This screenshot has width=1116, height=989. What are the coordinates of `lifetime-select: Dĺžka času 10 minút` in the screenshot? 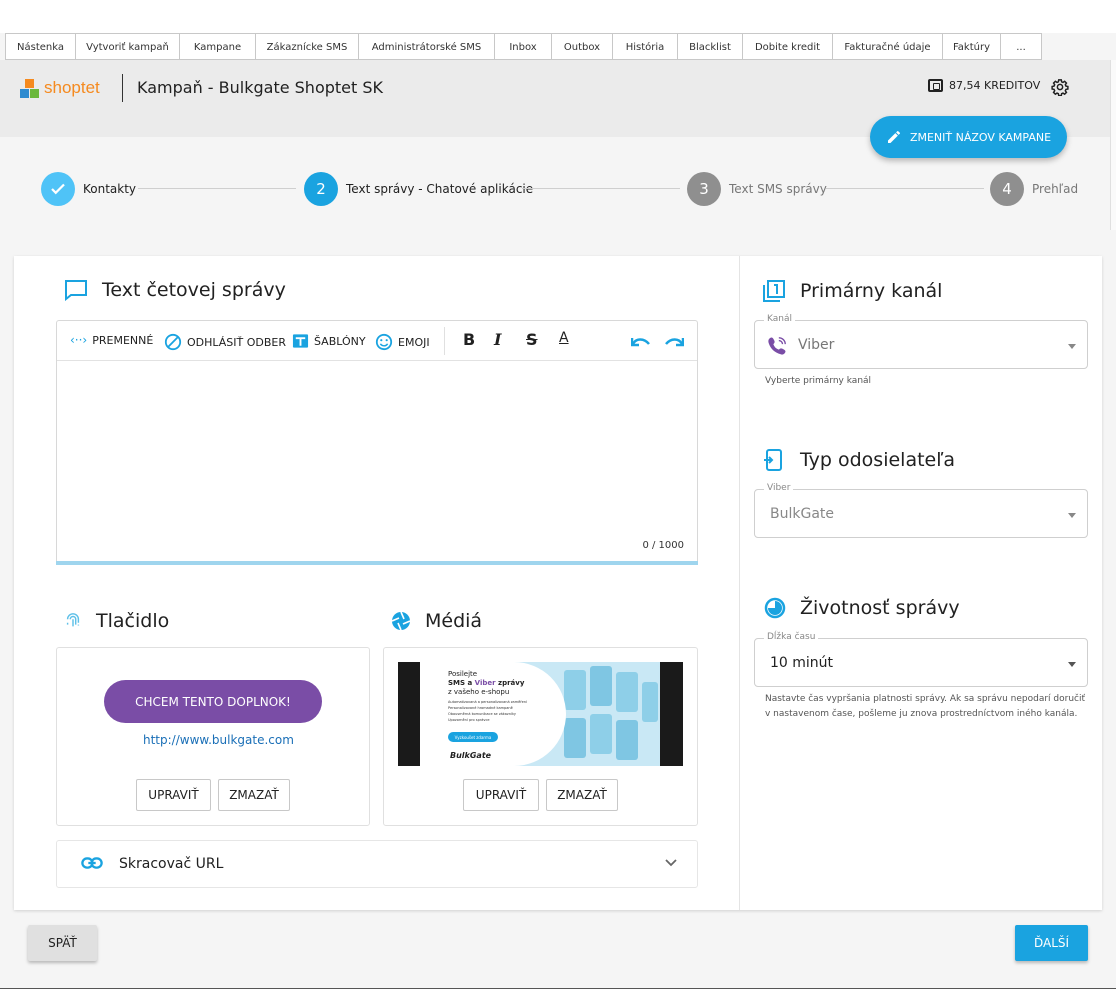 It's located at (921, 659).